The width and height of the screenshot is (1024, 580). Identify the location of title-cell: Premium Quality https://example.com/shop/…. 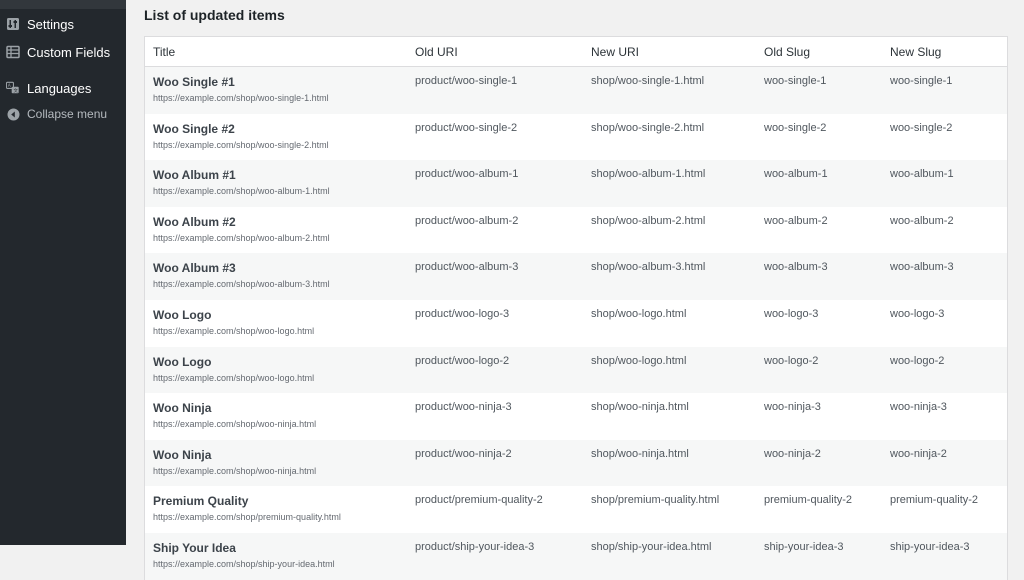
(247, 508).